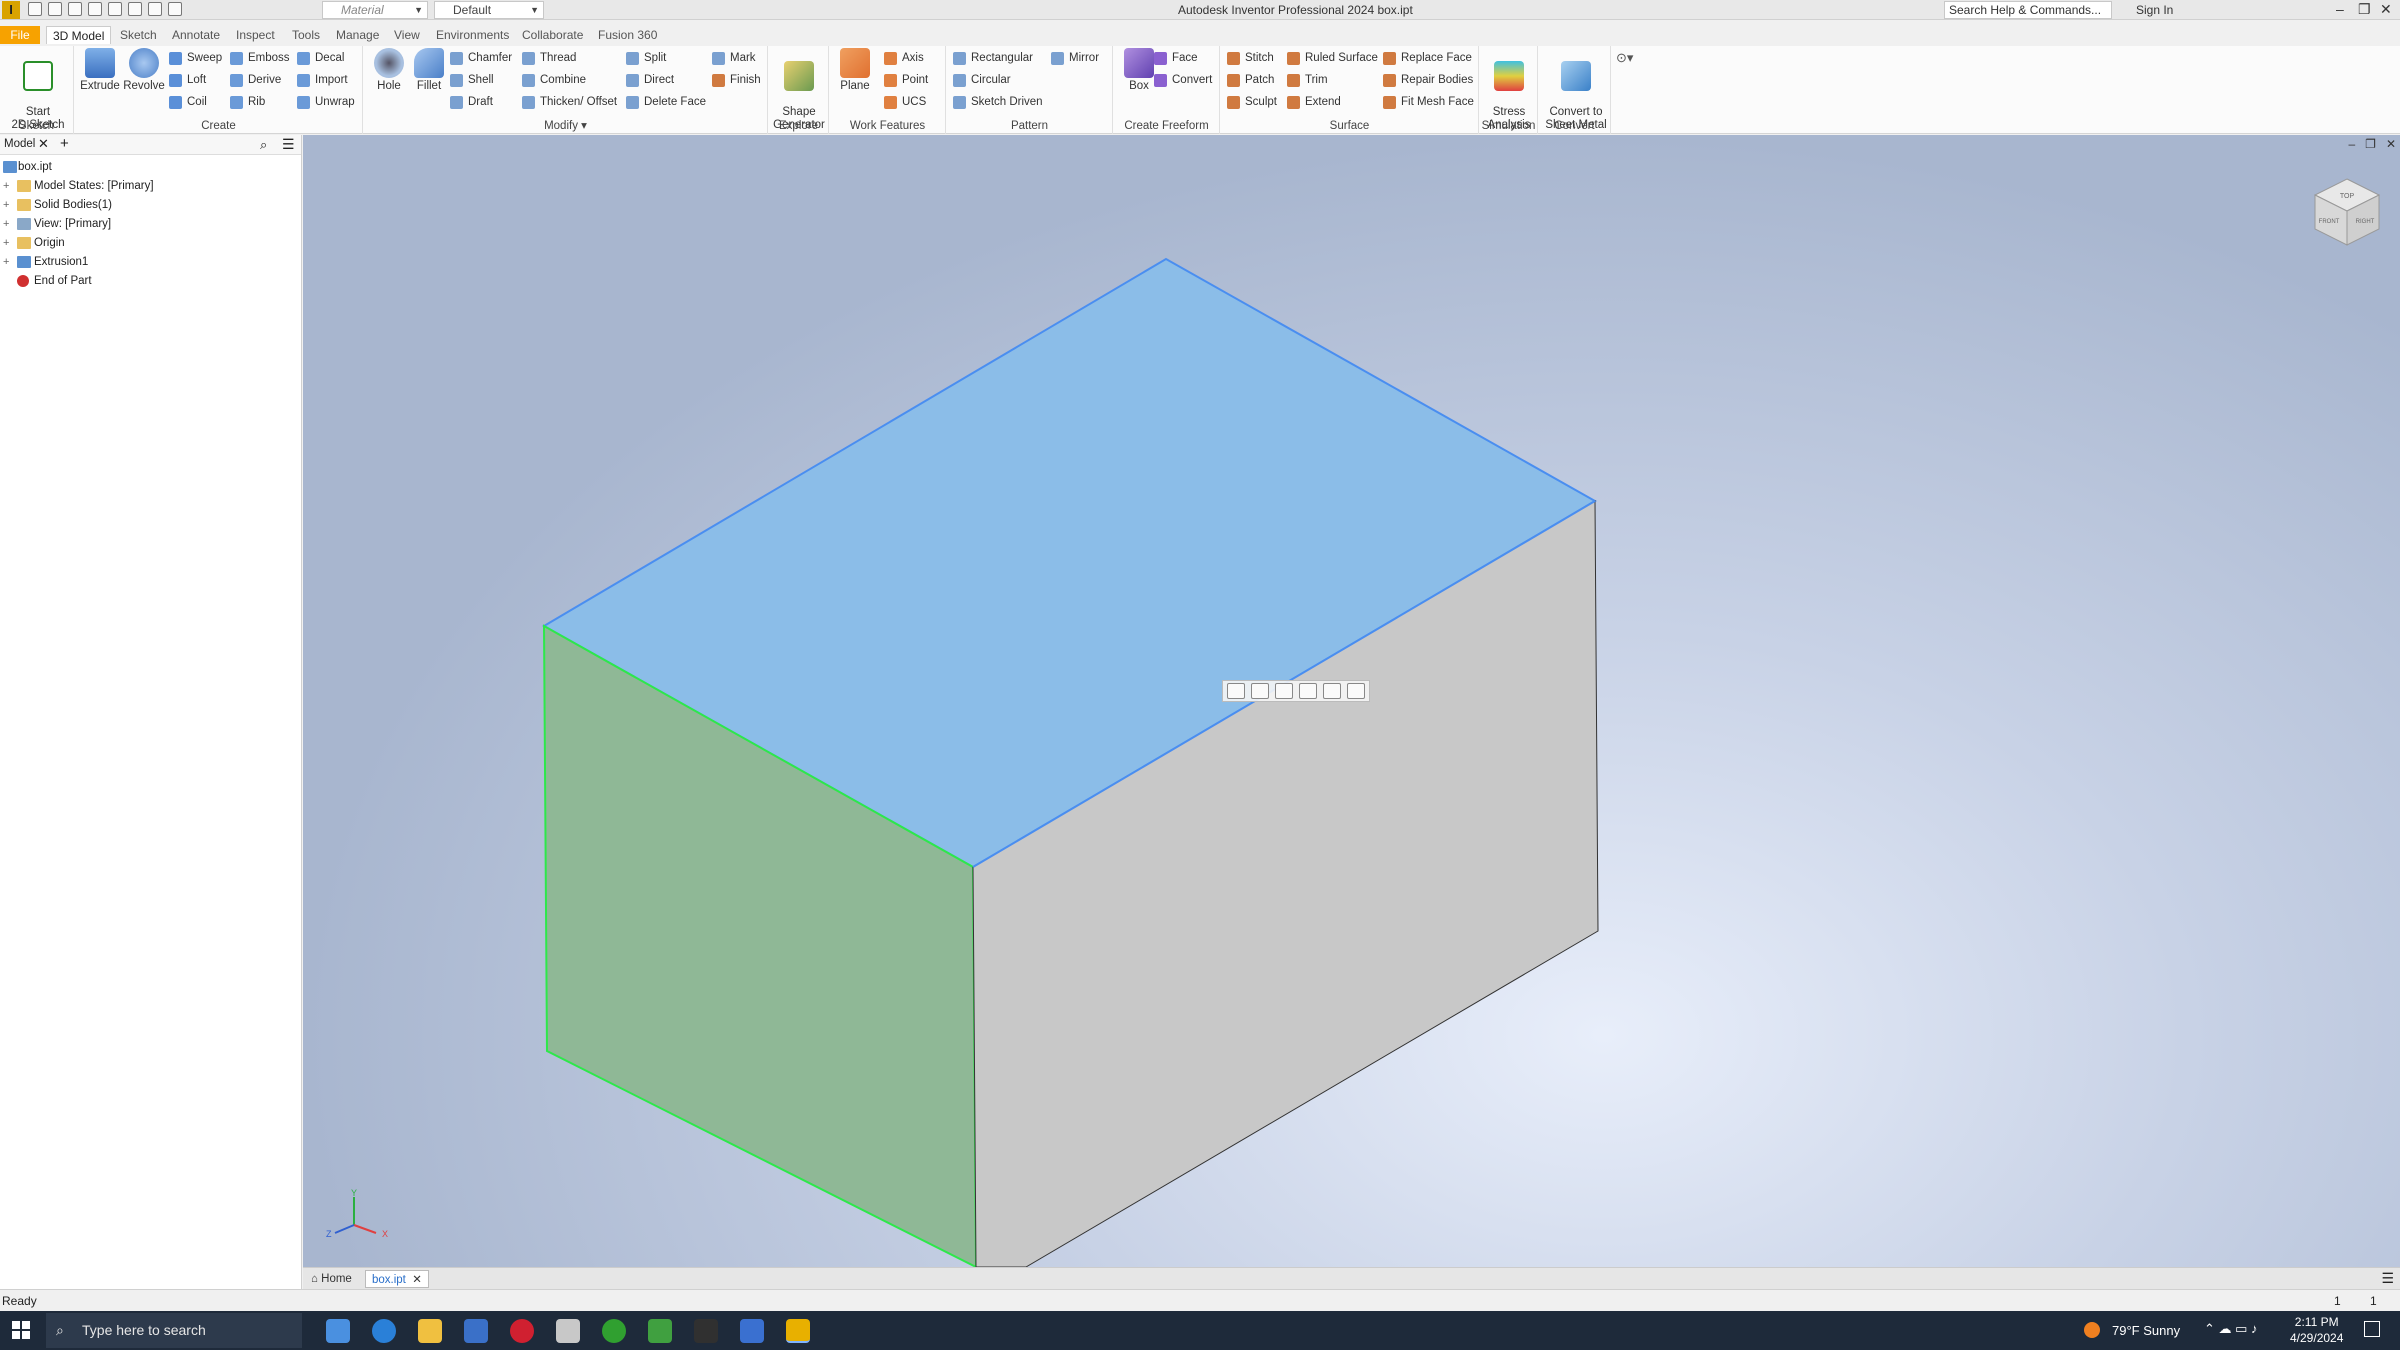 Image resolution: width=2400 pixels, height=1350 pixels. I want to click on xbox-icon, so click(614, 1331).